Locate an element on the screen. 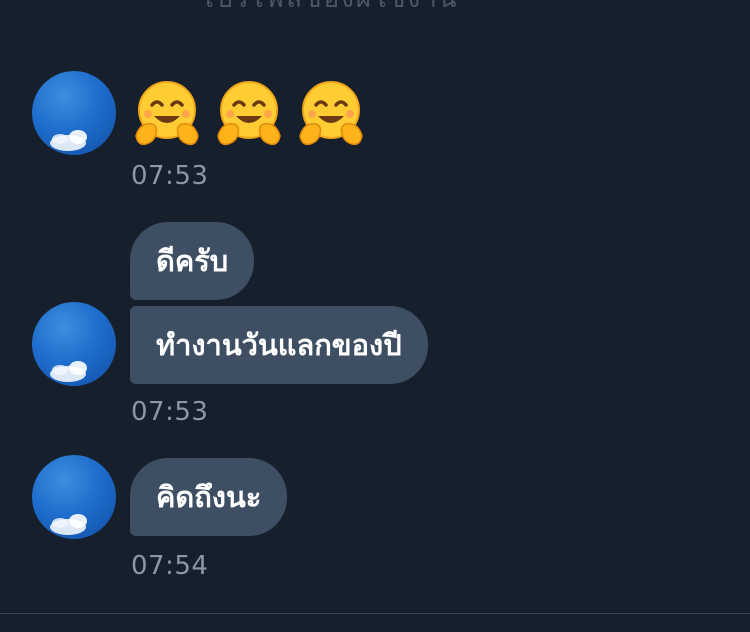 The height and width of the screenshot is (632, 750). message-bubble: ดีครับ is located at coordinates (192, 261).